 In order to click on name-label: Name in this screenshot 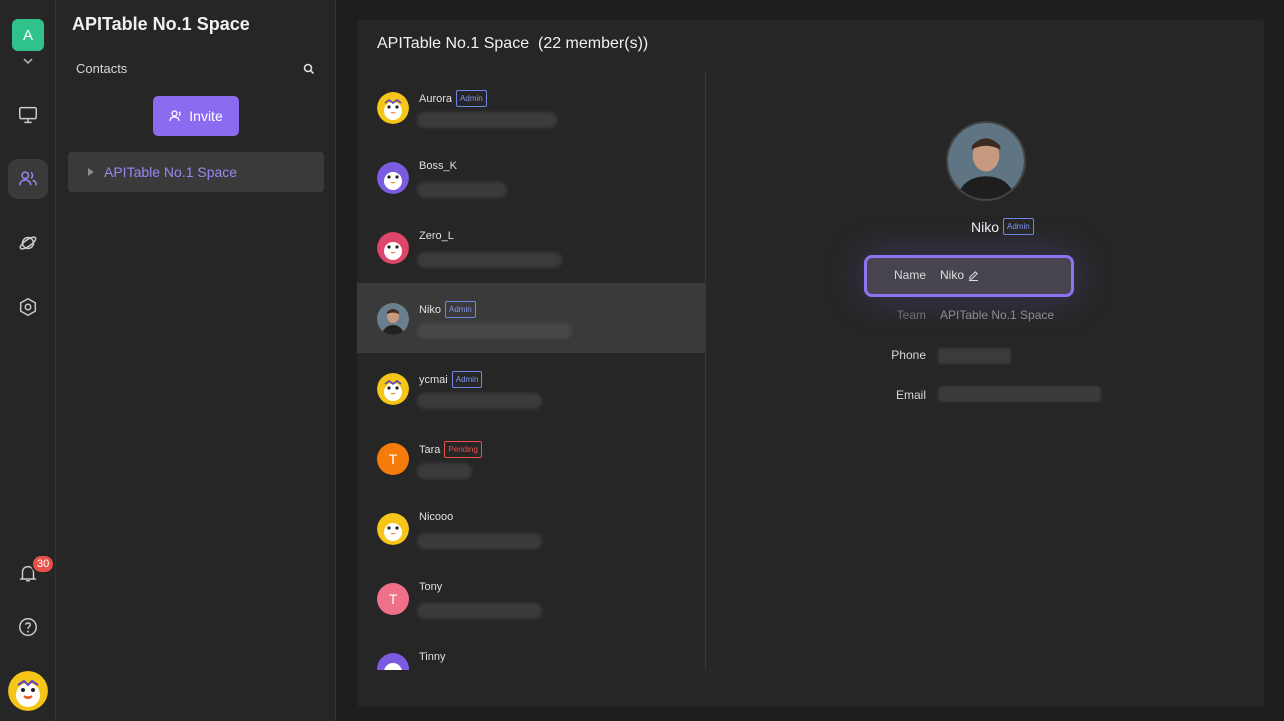, I will do `click(909, 275)`.